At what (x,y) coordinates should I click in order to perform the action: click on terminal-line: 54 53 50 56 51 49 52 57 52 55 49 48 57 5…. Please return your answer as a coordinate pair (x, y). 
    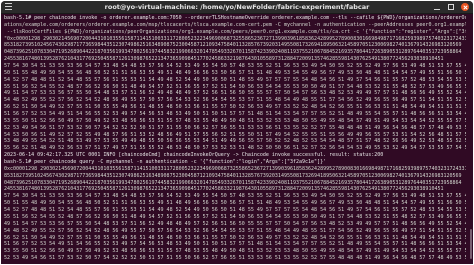
    Looking at the image, I should click on (235, 134).